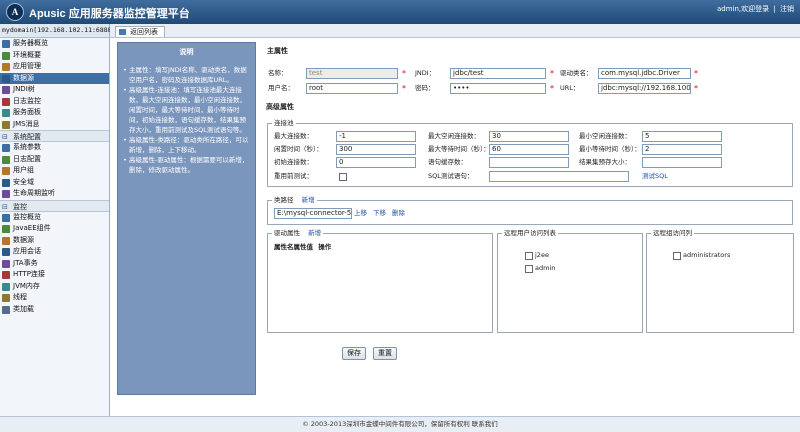 Image resolution: width=800 pixels, height=432 pixels. What do you see at coordinates (23, 77) in the screenshot?
I see `sidebar-item-label: 数据源` at bounding box center [23, 77].